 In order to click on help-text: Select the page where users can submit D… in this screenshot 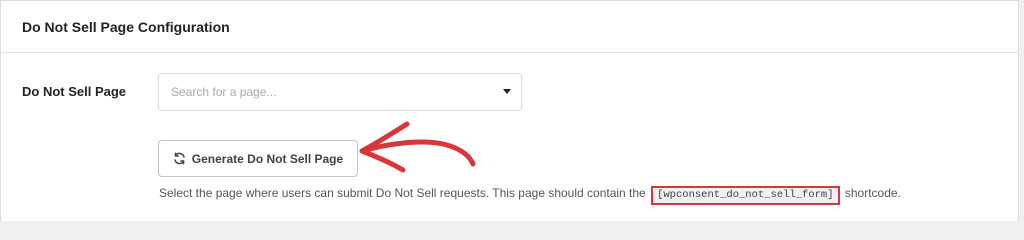, I will do `click(530, 195)`.